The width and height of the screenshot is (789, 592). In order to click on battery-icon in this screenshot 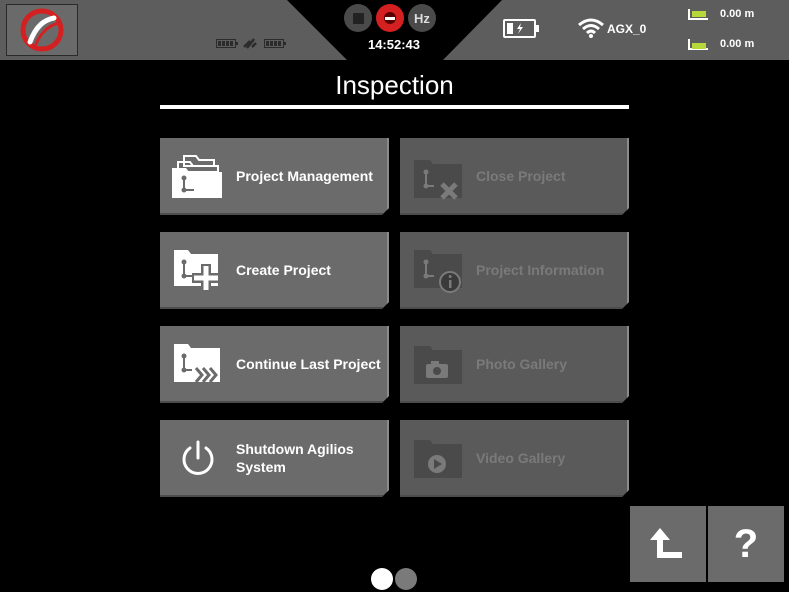, I will do `click(521, 28)`.